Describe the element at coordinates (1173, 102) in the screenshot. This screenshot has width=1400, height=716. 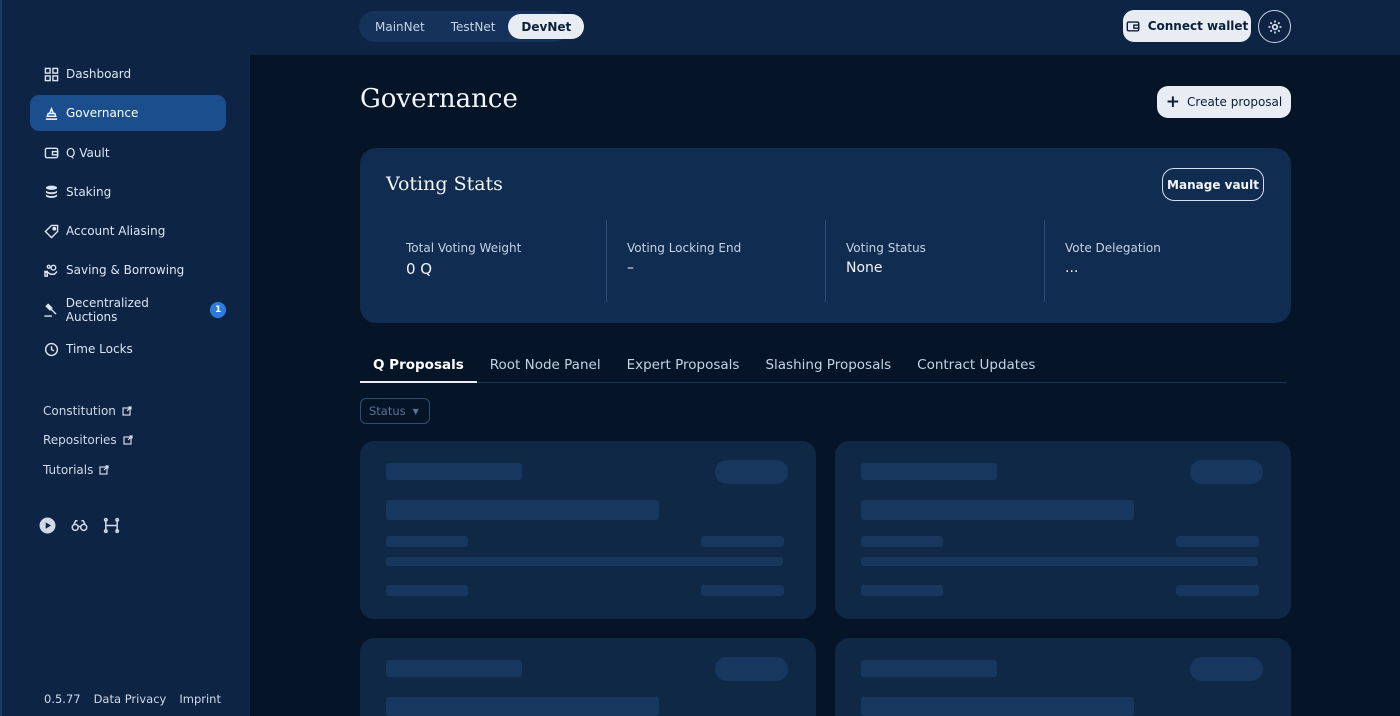
I see `plus-icon: +` at that location.